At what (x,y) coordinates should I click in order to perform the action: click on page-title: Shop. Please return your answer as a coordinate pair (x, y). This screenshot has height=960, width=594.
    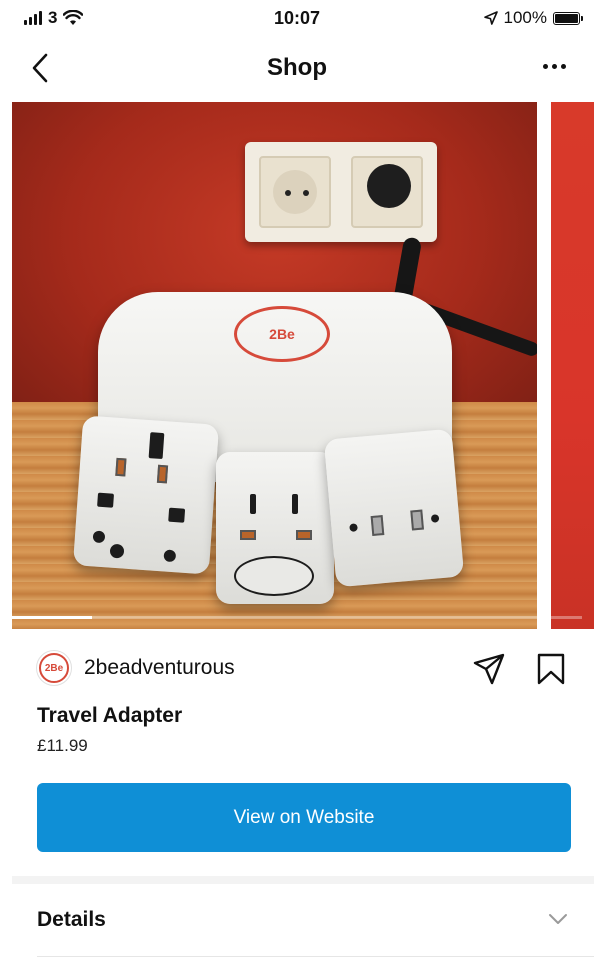
    Looking at the image, I should click on (297, 67).